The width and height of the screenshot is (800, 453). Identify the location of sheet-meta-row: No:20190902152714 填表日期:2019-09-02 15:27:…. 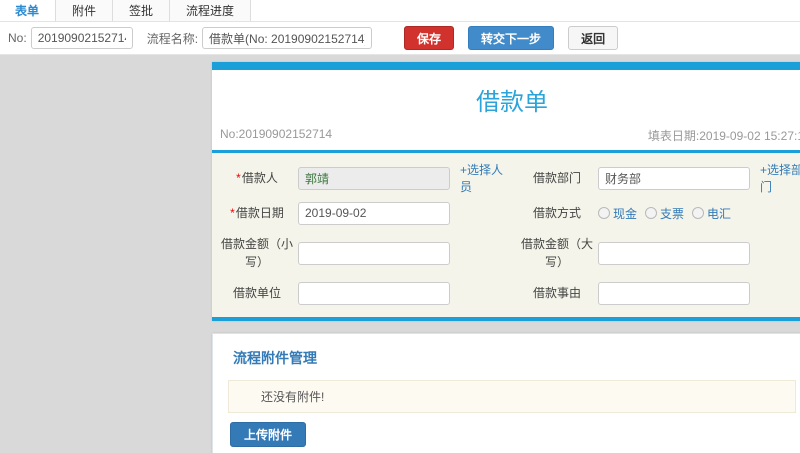
(506, 136).